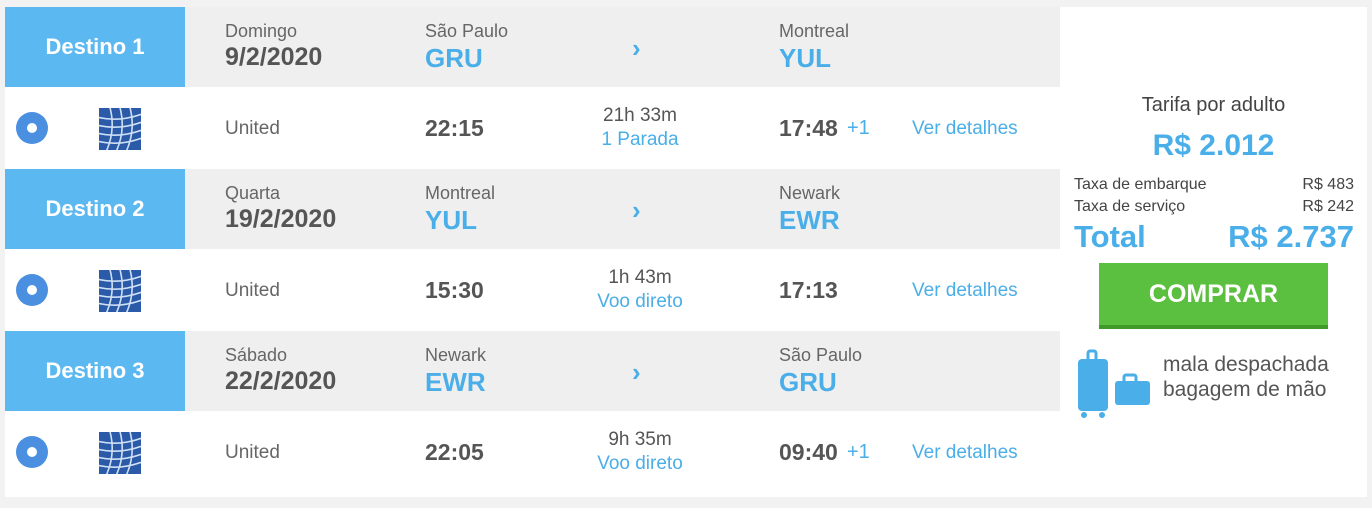 The height and width of the screenshot is (508, 1372). What do you see at coordinates (640, 439) in the screenshot?
I see `flight-duration: 9h 35m` at bounding box center [640, 439].